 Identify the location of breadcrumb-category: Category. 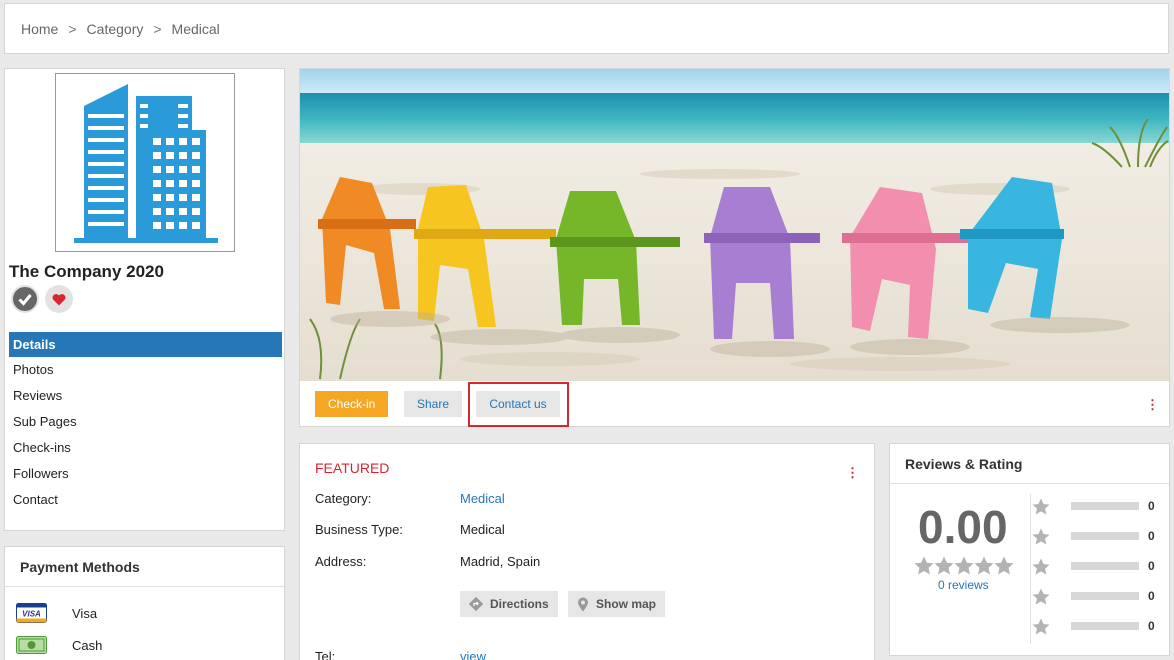
(115, 29).